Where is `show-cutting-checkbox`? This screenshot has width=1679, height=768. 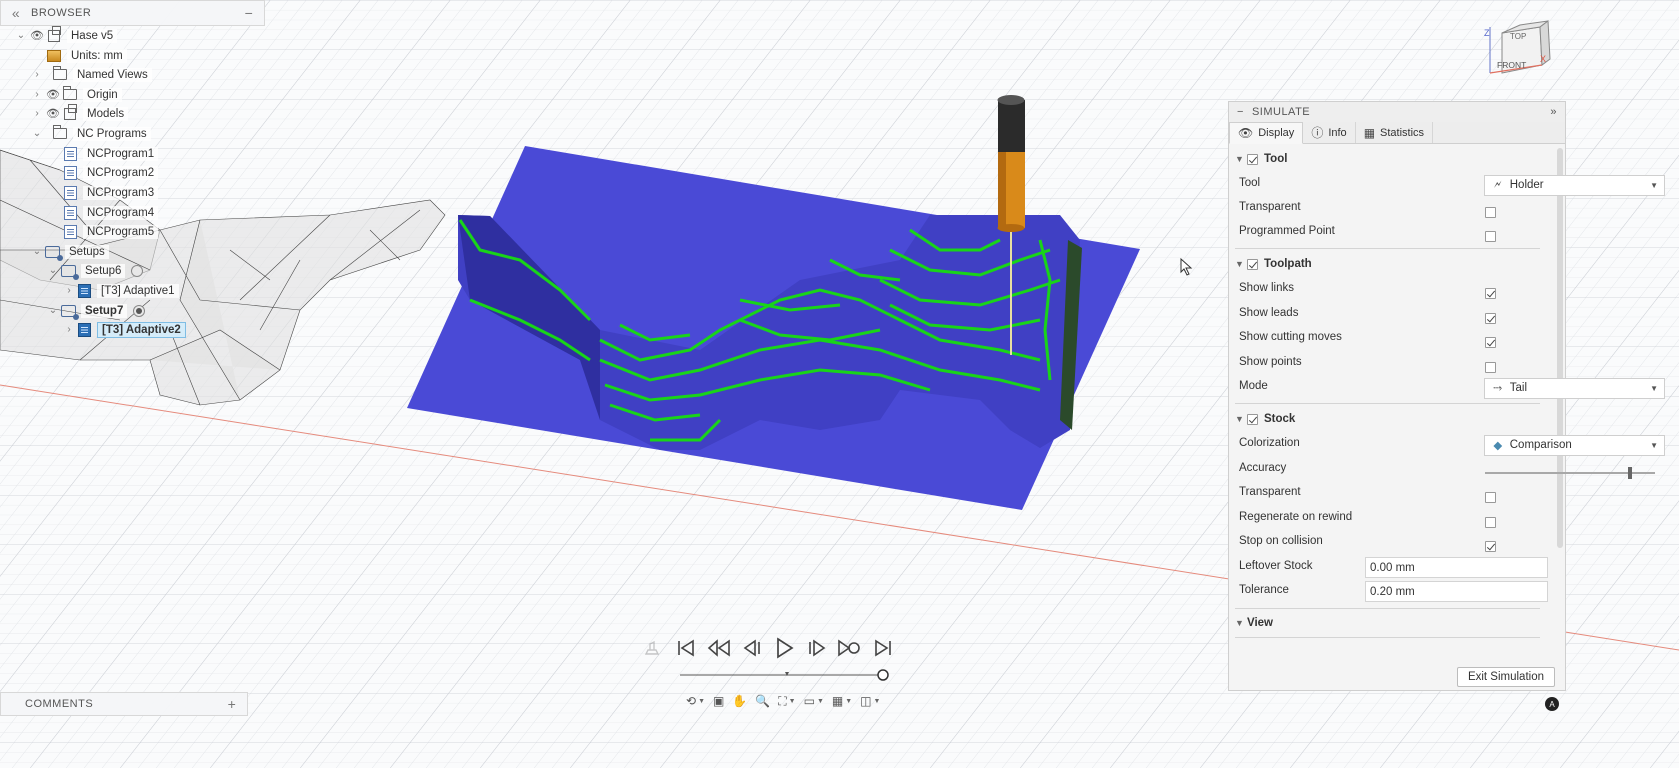
show-cutting-checkbox is located at coordinates (1490, 342).